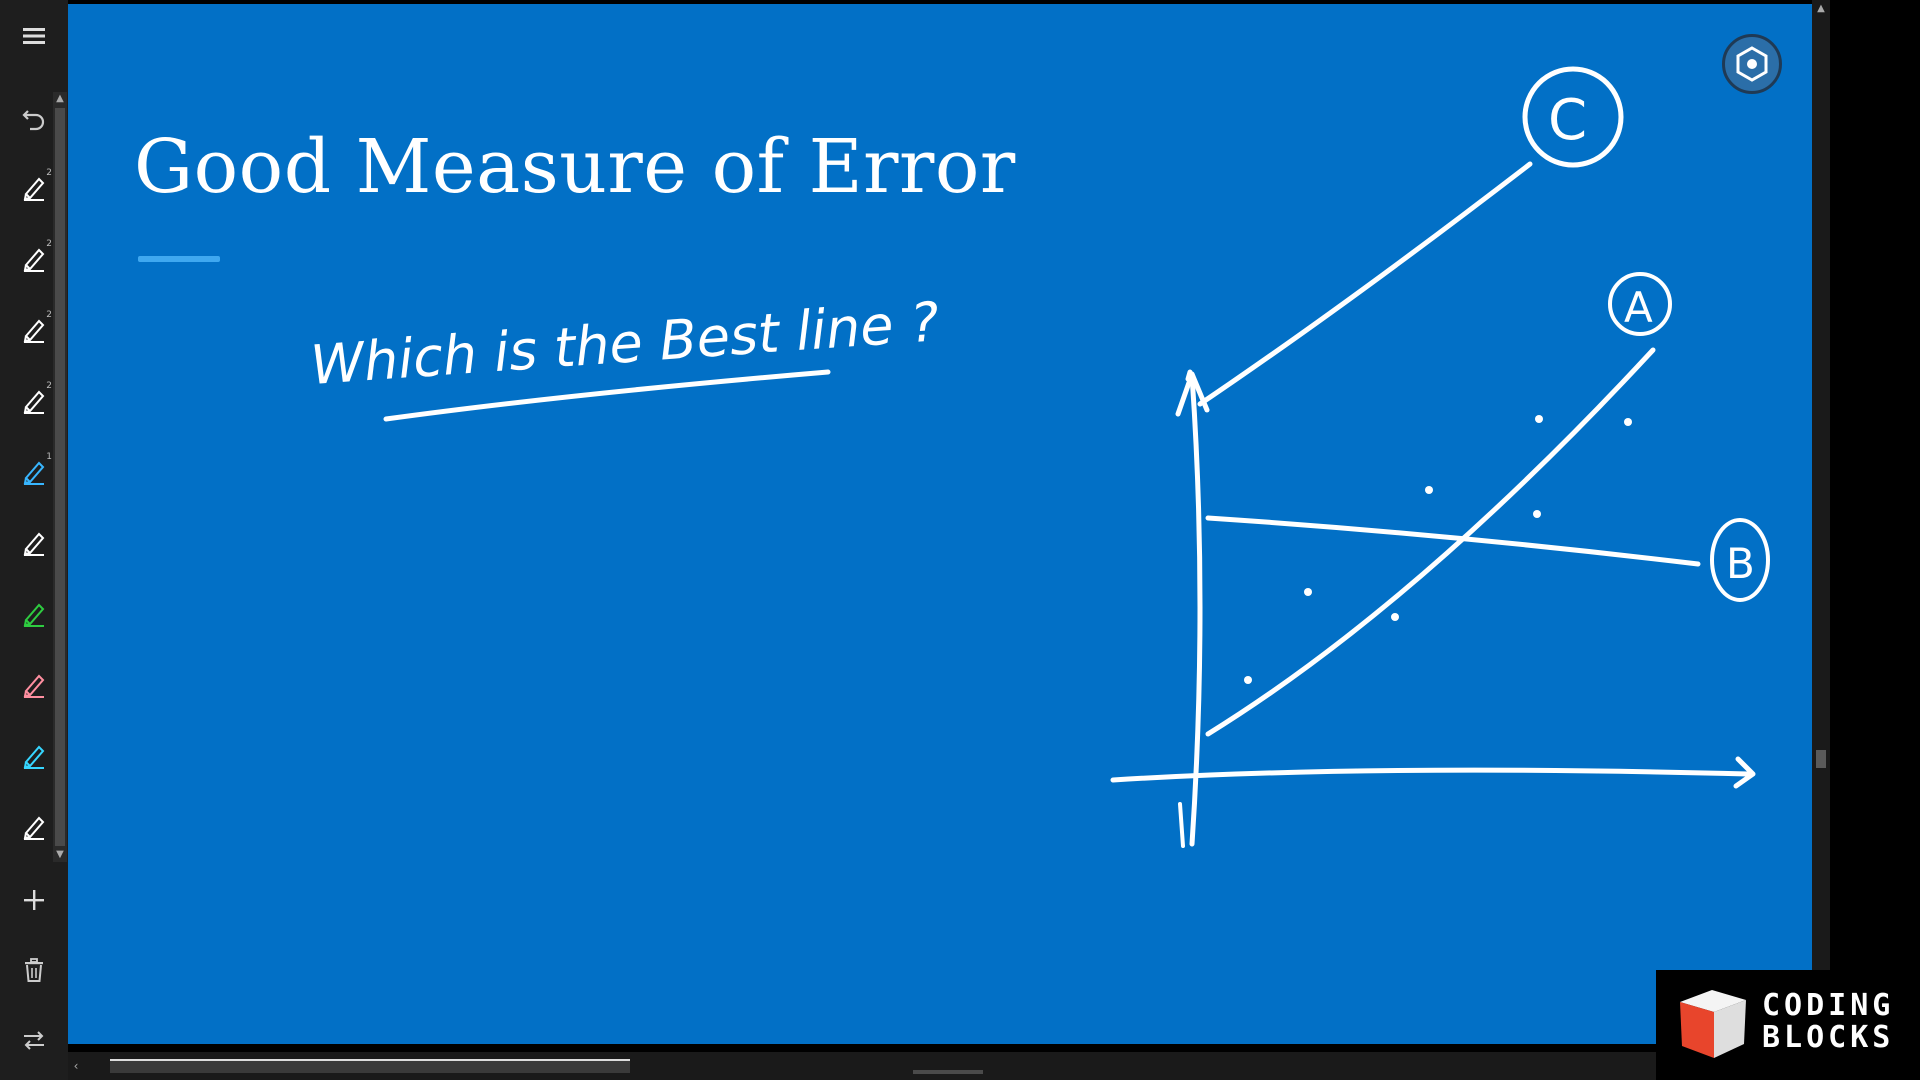 This screenshot has width=1920, height=1080. Describe the element at coordinates (625, 343) in the screenshot. I see `handwritten-question: Which is the Best line ?` at that location.